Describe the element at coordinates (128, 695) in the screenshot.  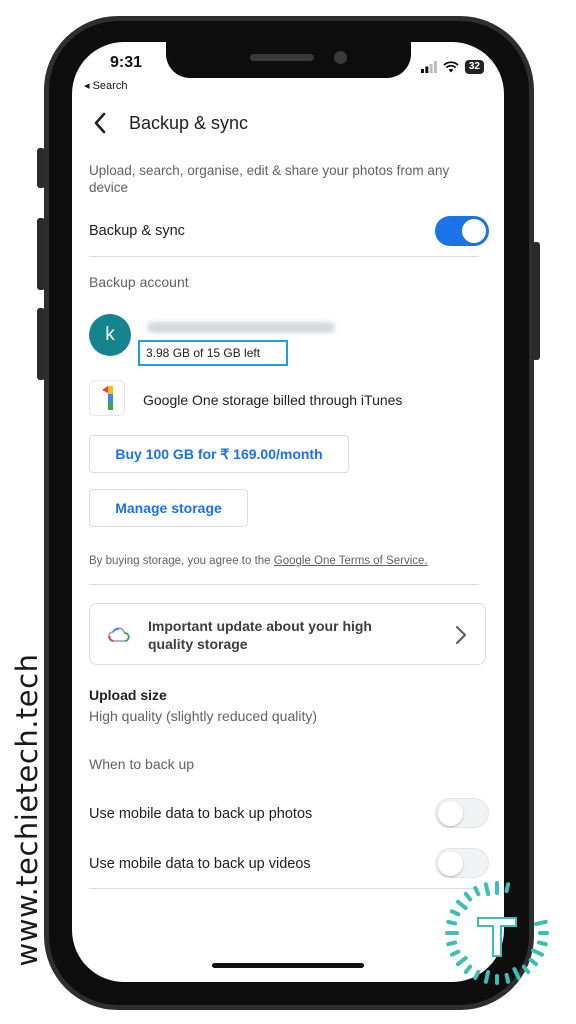
I see `upload-size-label: Upload size` at that location.